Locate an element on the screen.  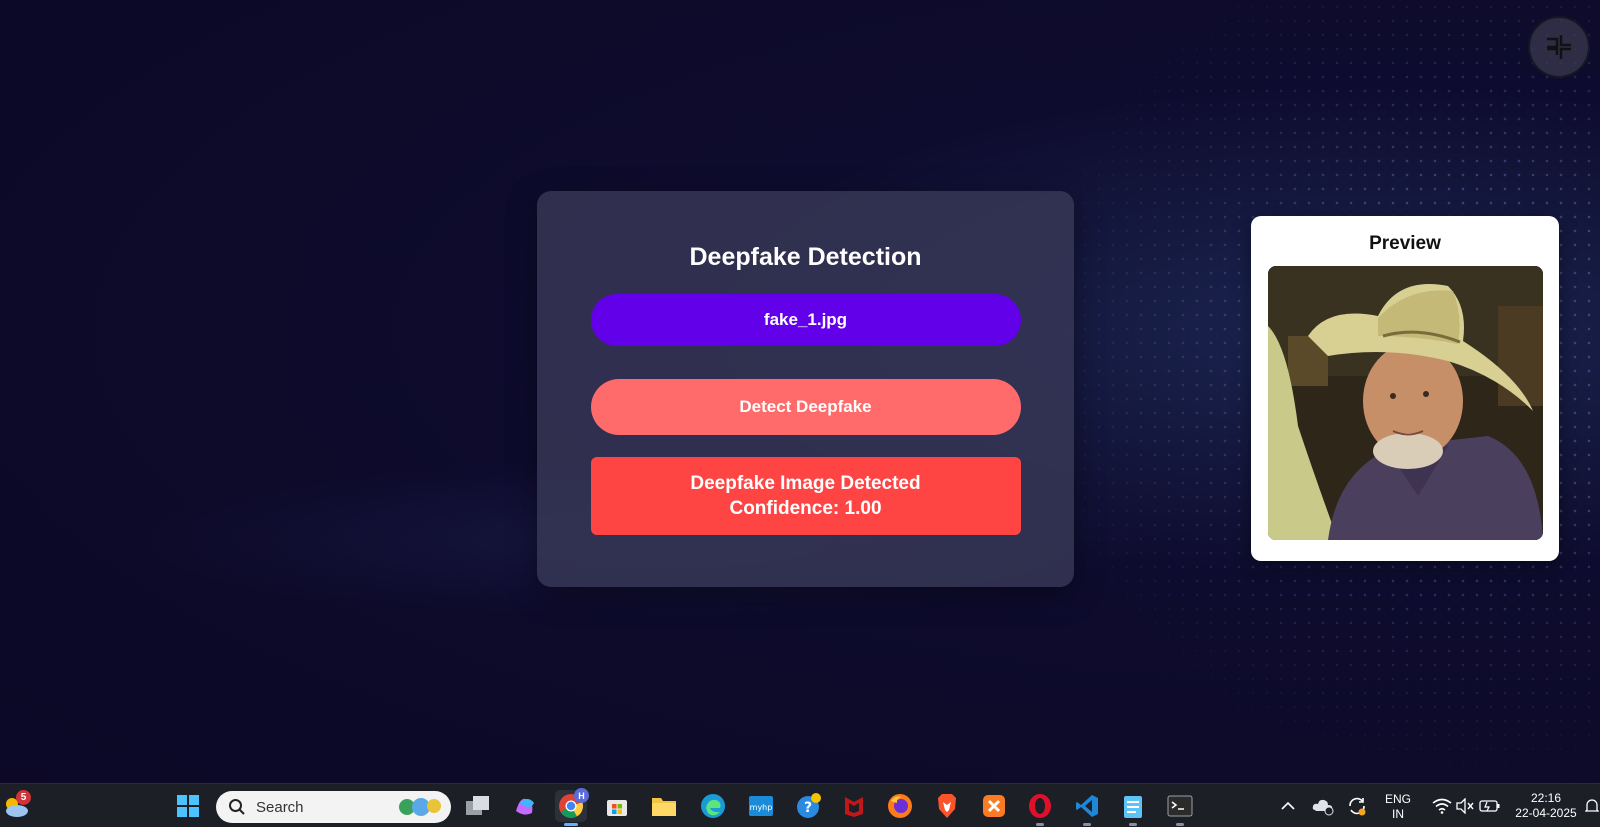
store-icon is located at coordinates (617, 806).